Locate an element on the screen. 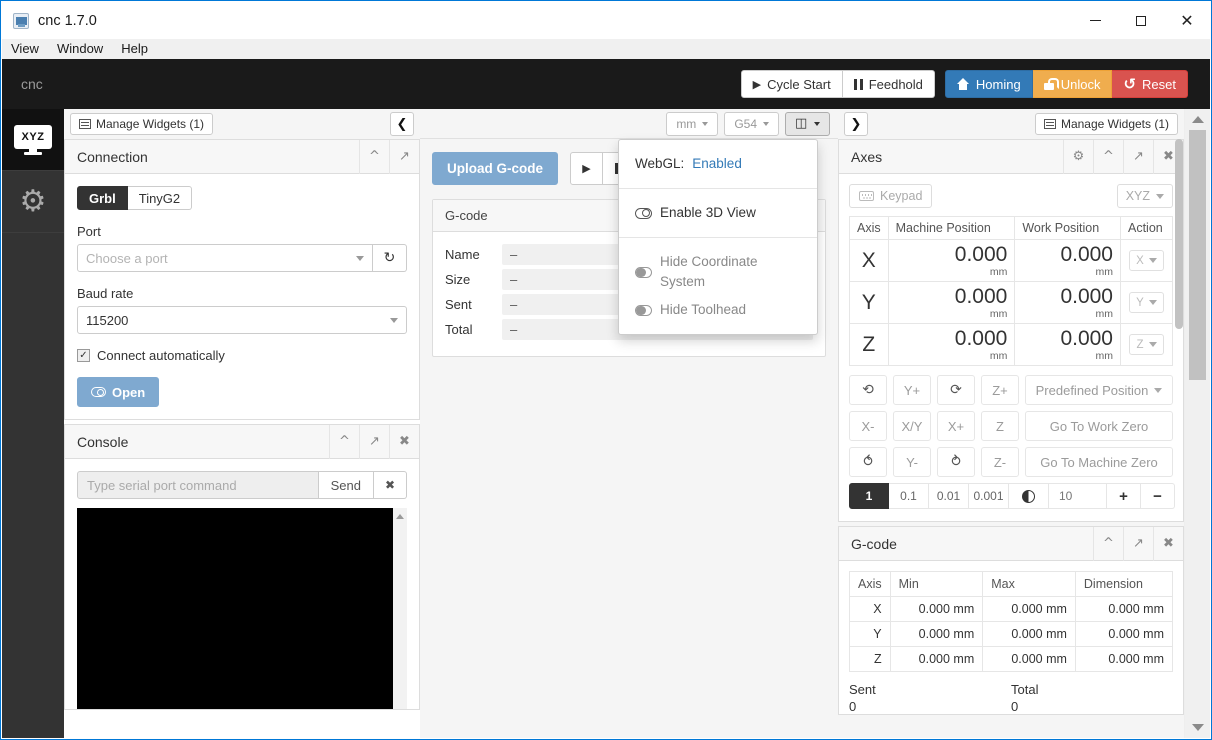  machine-position-z: 0.000 mm is located at coordinates (951, 344).